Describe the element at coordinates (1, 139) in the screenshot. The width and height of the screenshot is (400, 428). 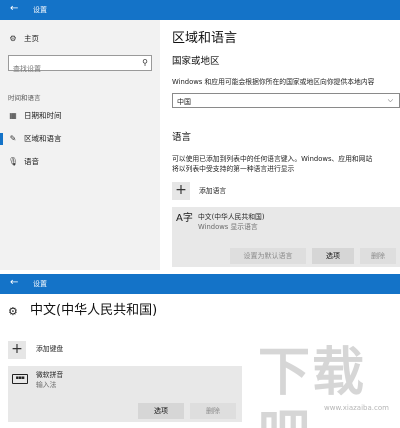
I see `selection-indicator` at that location.